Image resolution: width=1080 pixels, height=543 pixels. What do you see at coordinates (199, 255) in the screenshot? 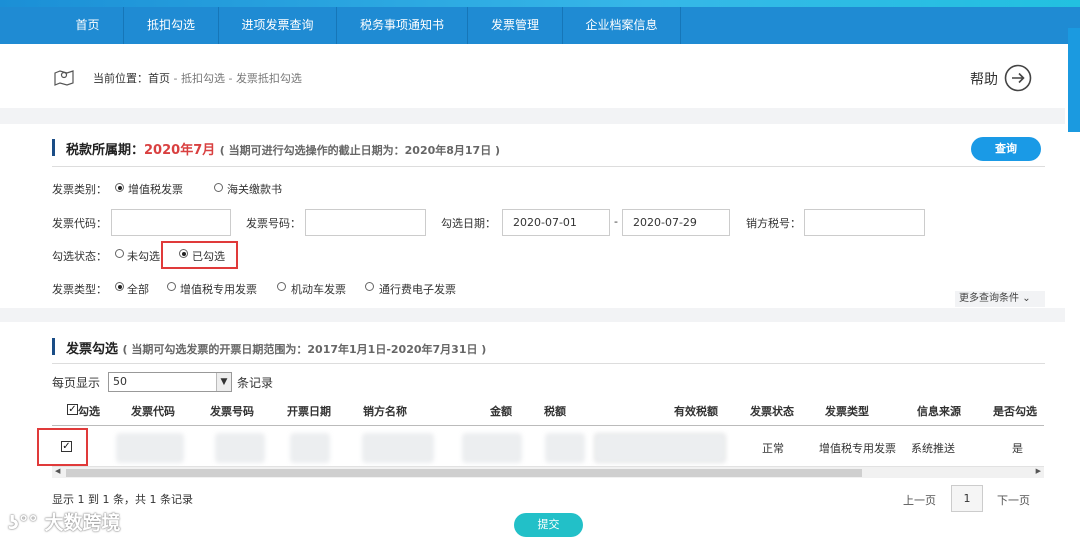
I see `highlight-box-status` at bounding box center [199, 255].